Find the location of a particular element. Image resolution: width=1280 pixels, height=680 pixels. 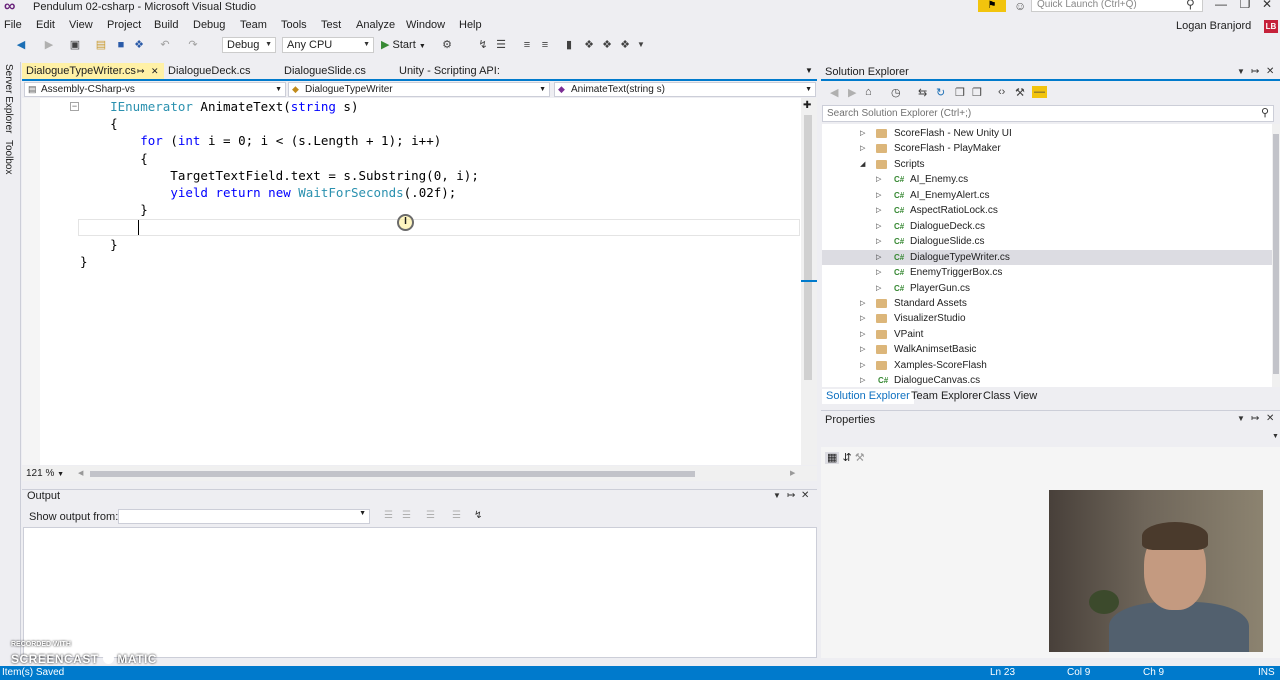

bookmark-icon: ▮ is located at coordinates (569, 45).